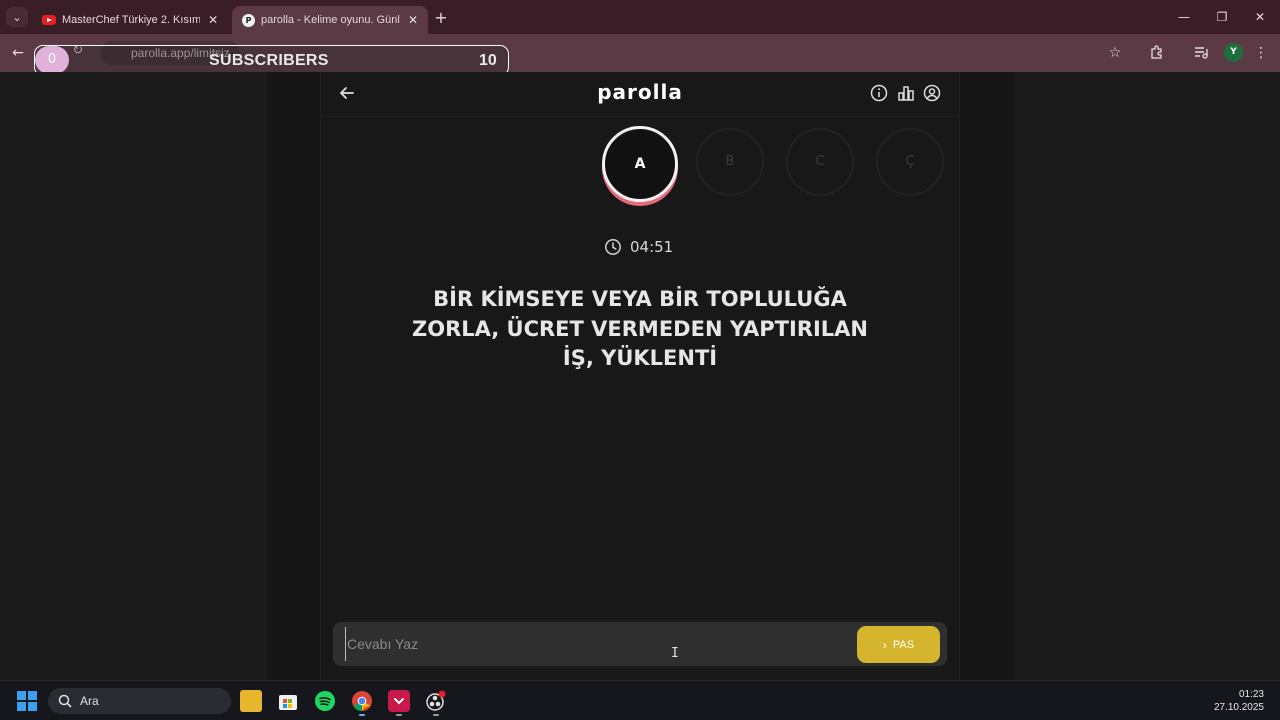 The width and height of the screenshot is (1280, 720). Describe the element at coordinates (288, 701) in the screenshot. I see `microsoft-store-icon` at that location.